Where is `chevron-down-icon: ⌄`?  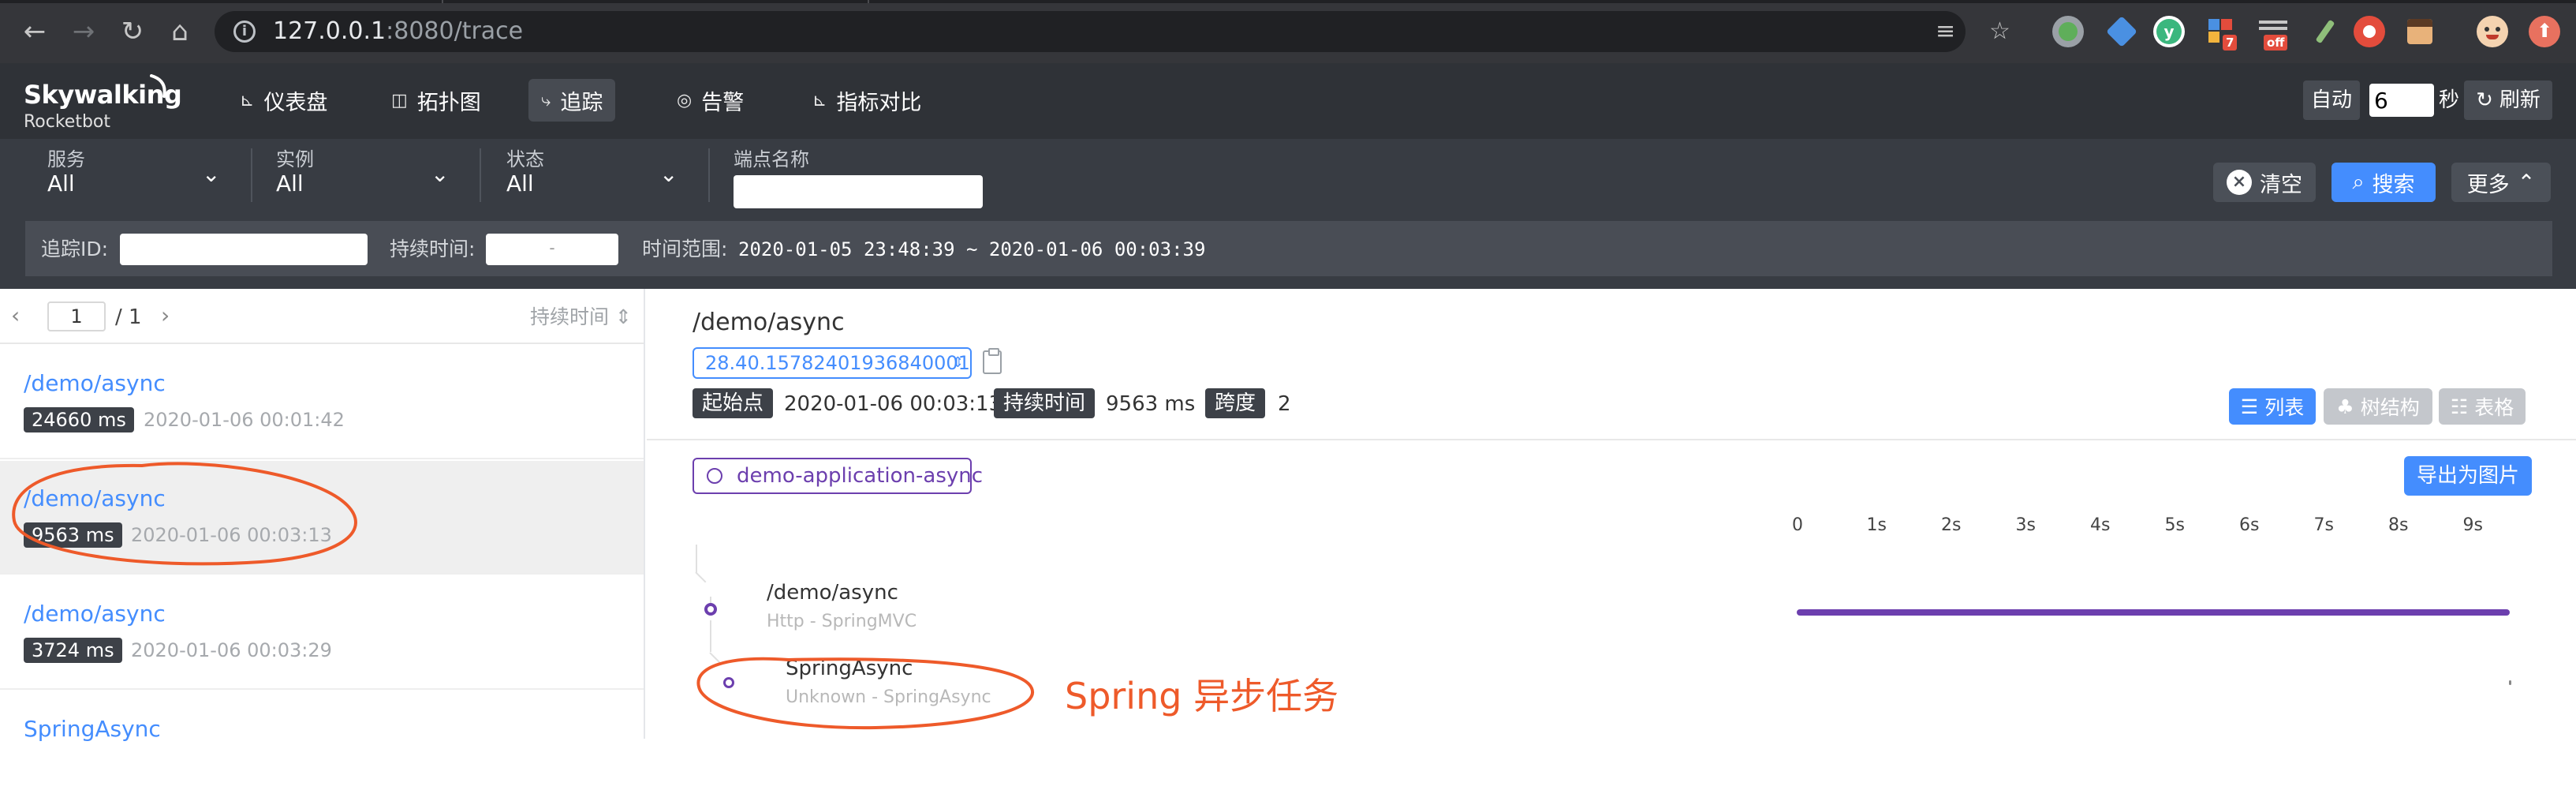 chevron-down-icon: ⌄ is located at coordinates (211, 174).